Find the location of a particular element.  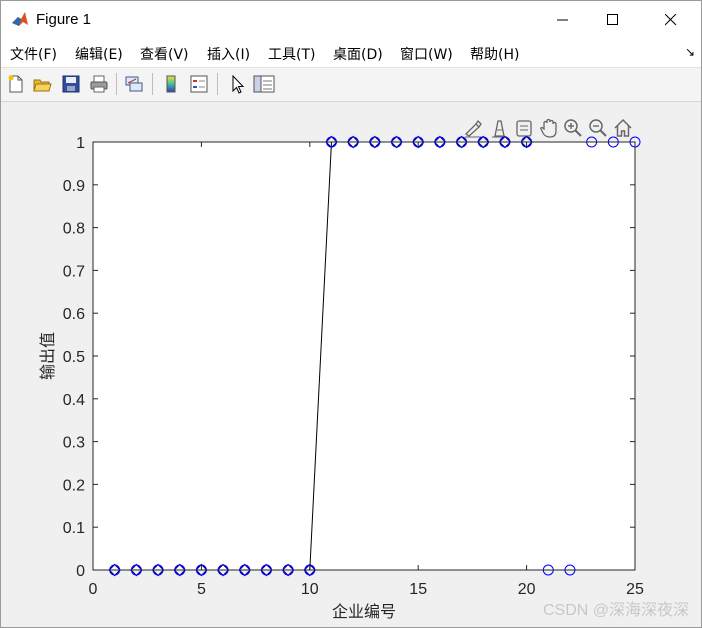

open-file-button is located at coordinates (42, 84).